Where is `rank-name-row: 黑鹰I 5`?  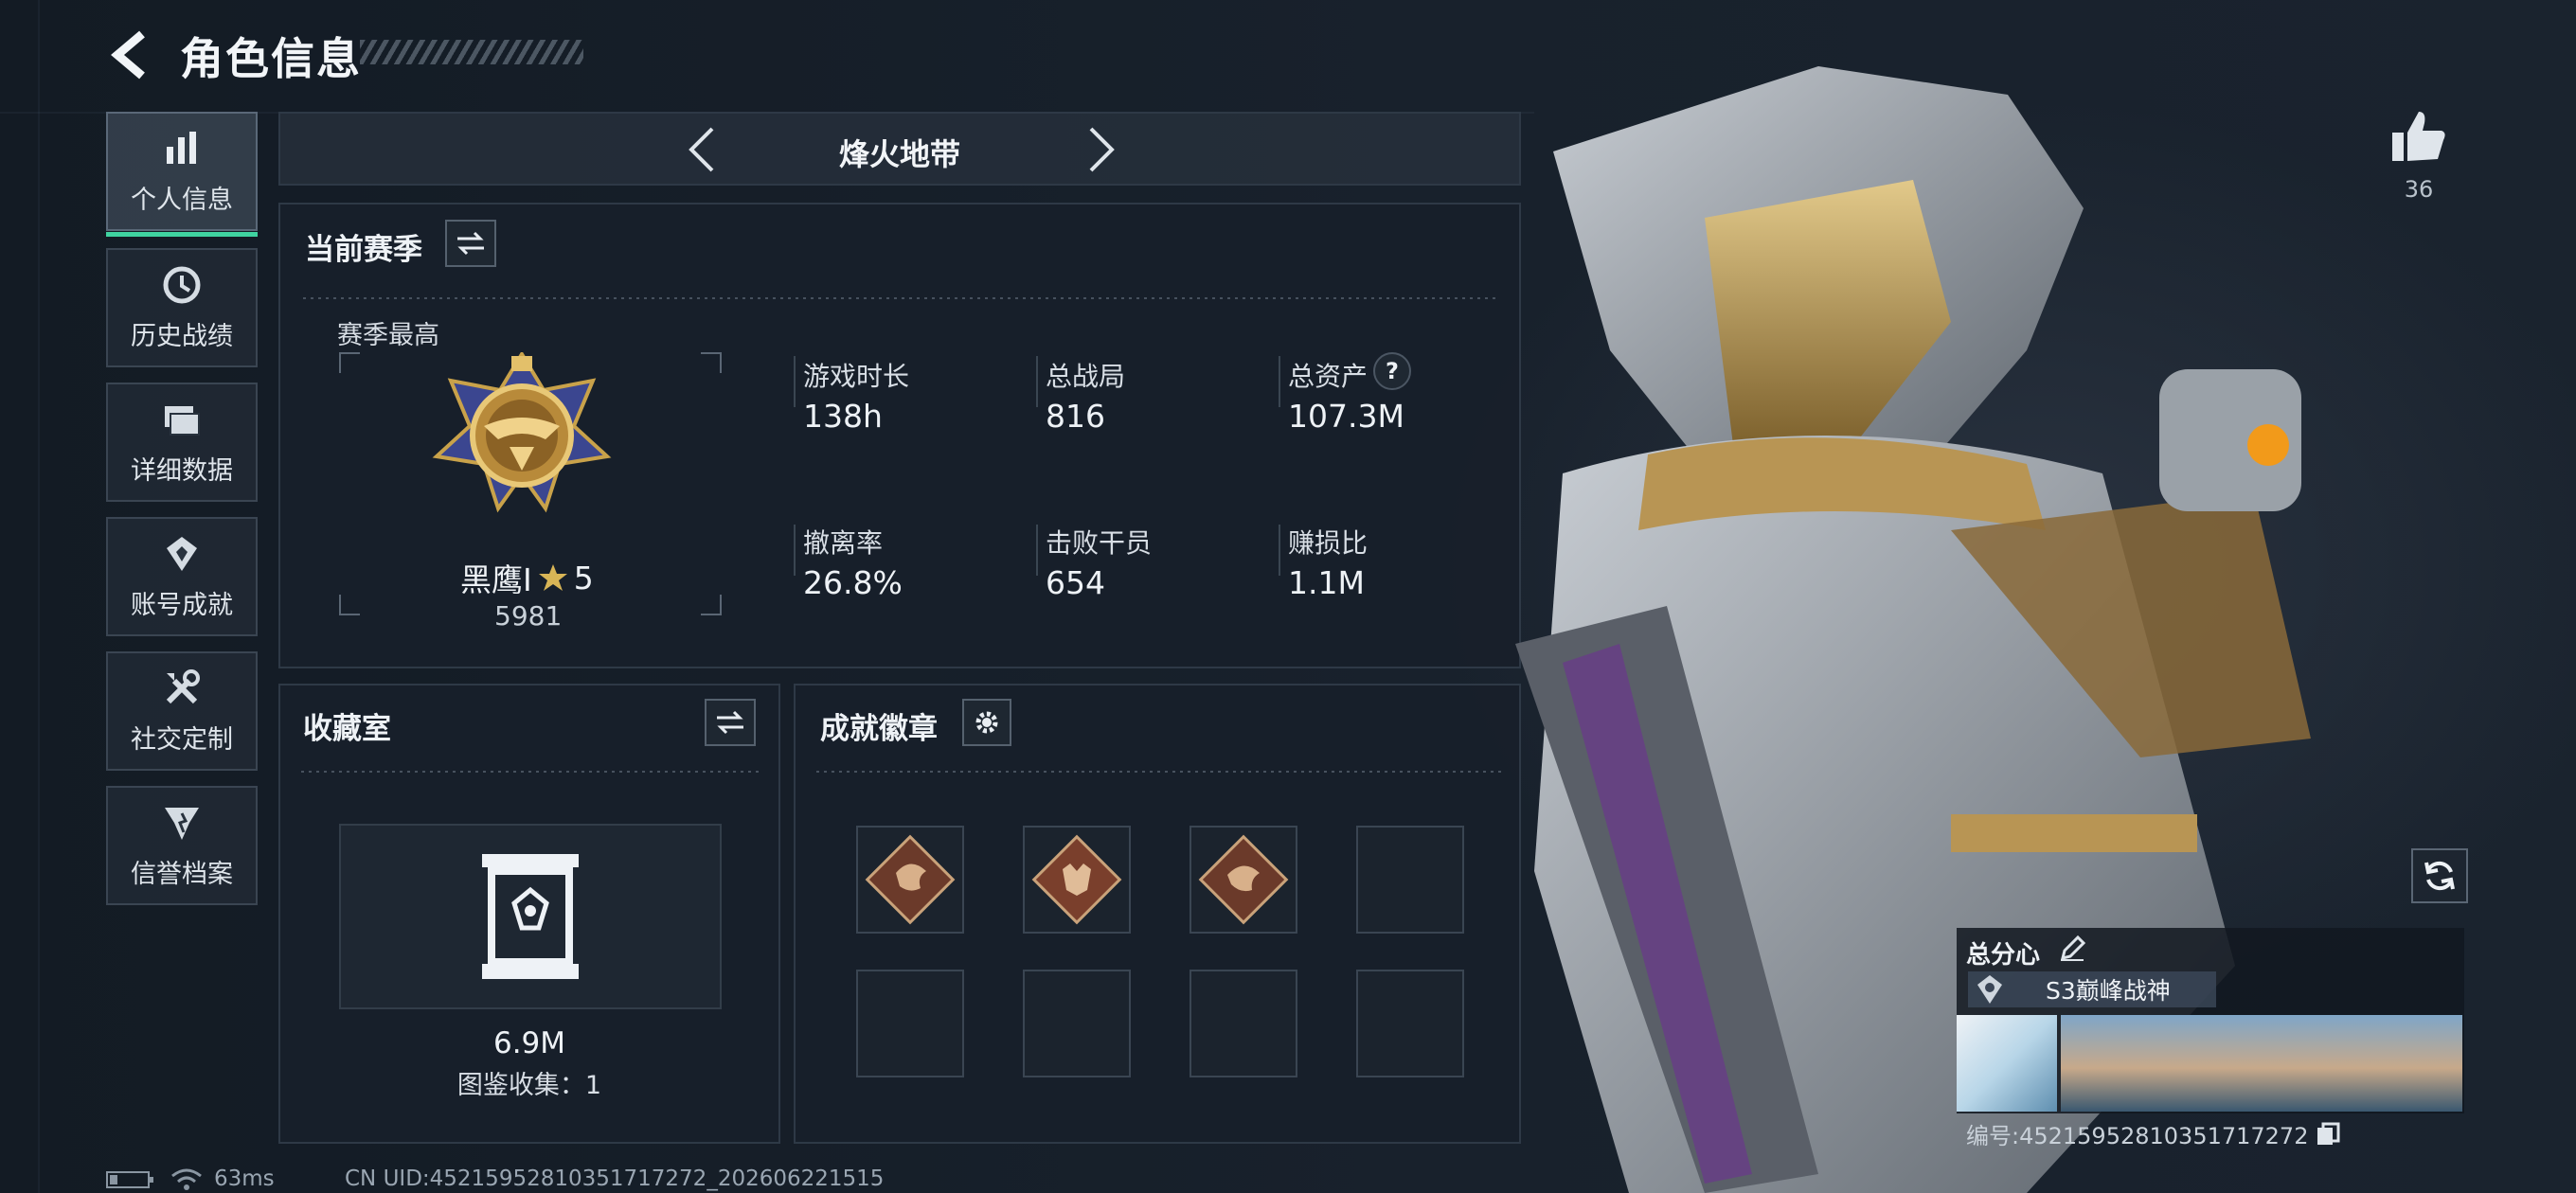 rank-name-row: 黑鹰I 5 is located at coordinates (527, 577).